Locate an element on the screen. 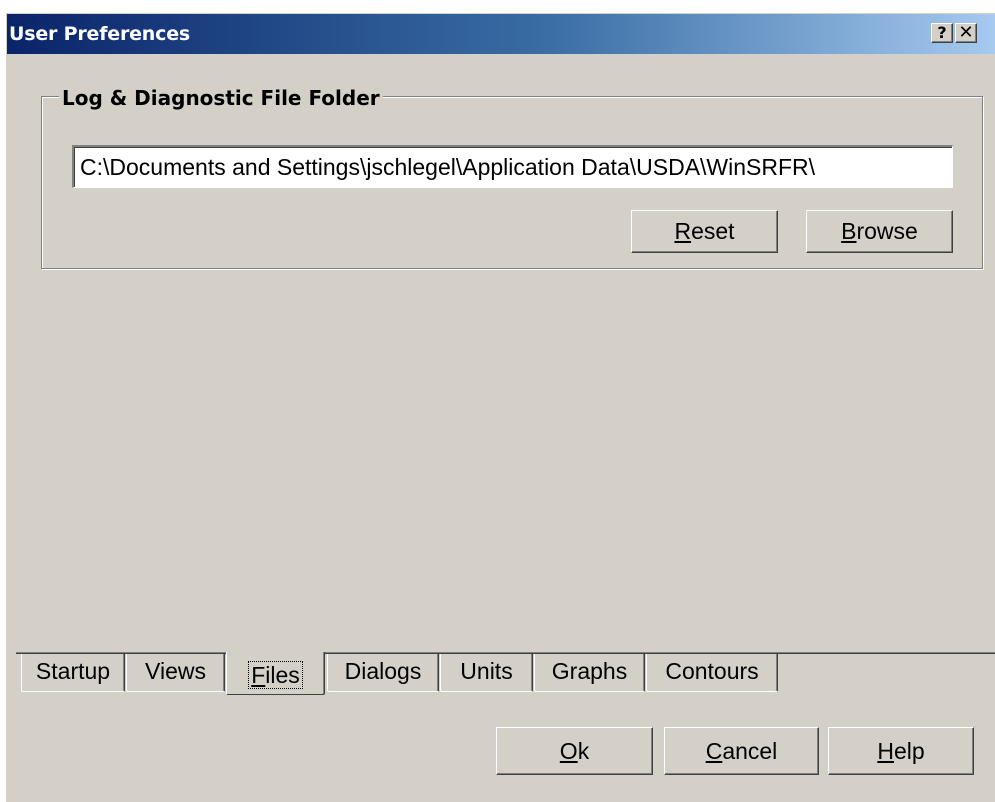 The image size is (995, 802). tab-graphs: Graphs is located at coordinates (589, 673).